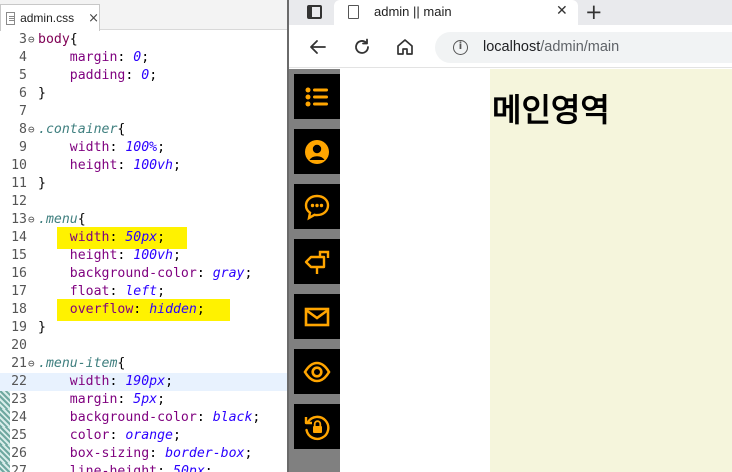  What do you see at coordinates (78, 129) in the screenshot?
I see `code-token: .container` at bounding box center [78, 129].